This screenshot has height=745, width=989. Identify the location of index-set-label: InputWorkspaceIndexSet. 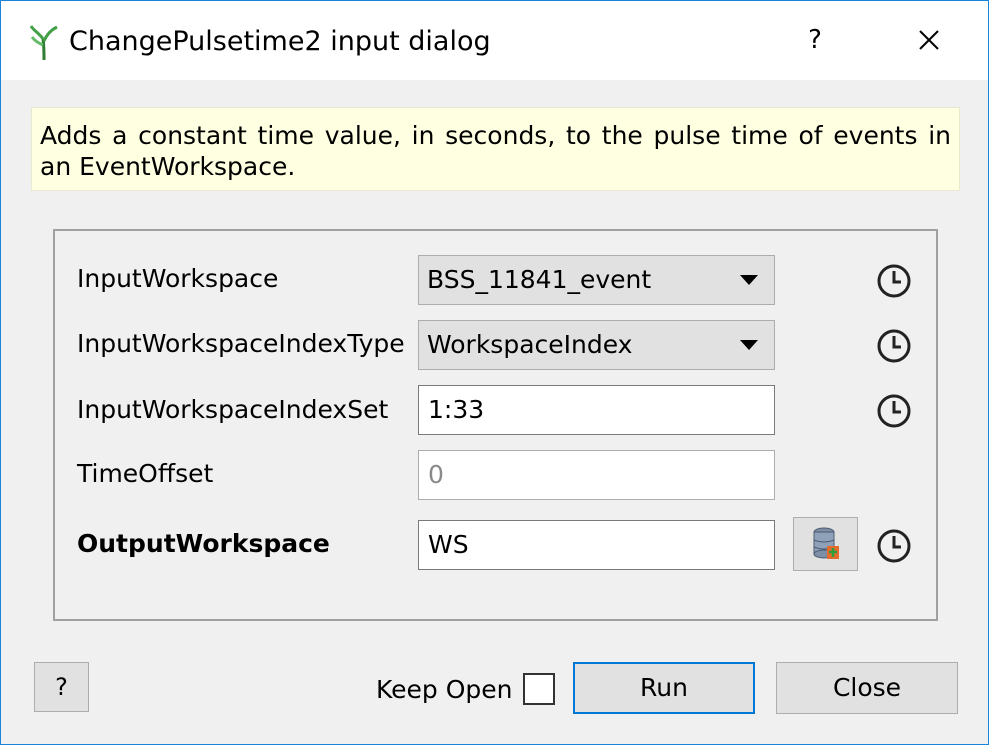
(233, 409).